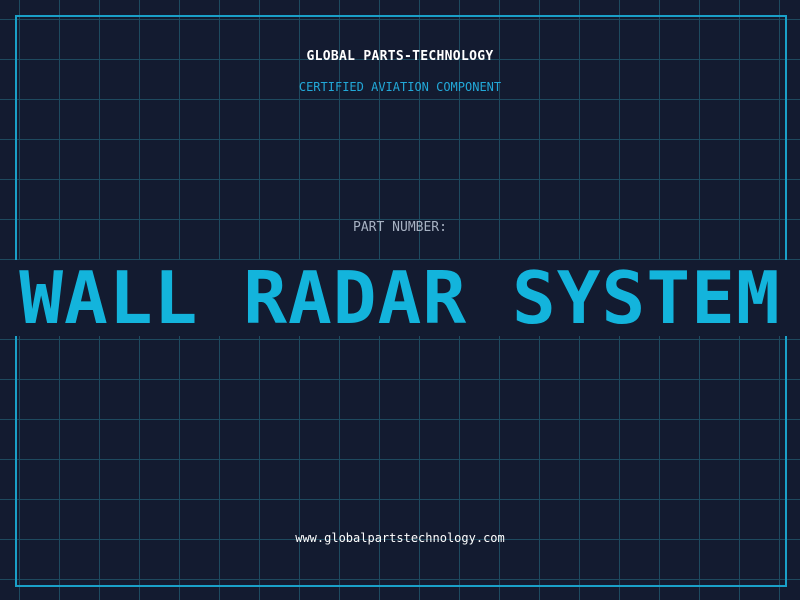 The width and height of the screenshot is (800, 600). I want to click on part-name: WALL RADAR SYSTEM, so click(400, 298).